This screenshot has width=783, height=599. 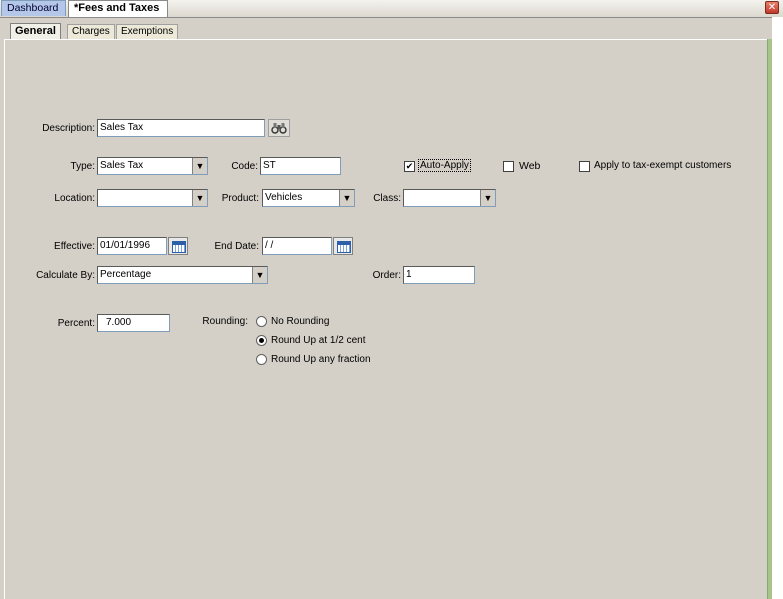 What do you see at coordinates (132, 246) in the screenshot?
I see `effective-date-input: 01/01/1996` at bounding box center [132, 246].